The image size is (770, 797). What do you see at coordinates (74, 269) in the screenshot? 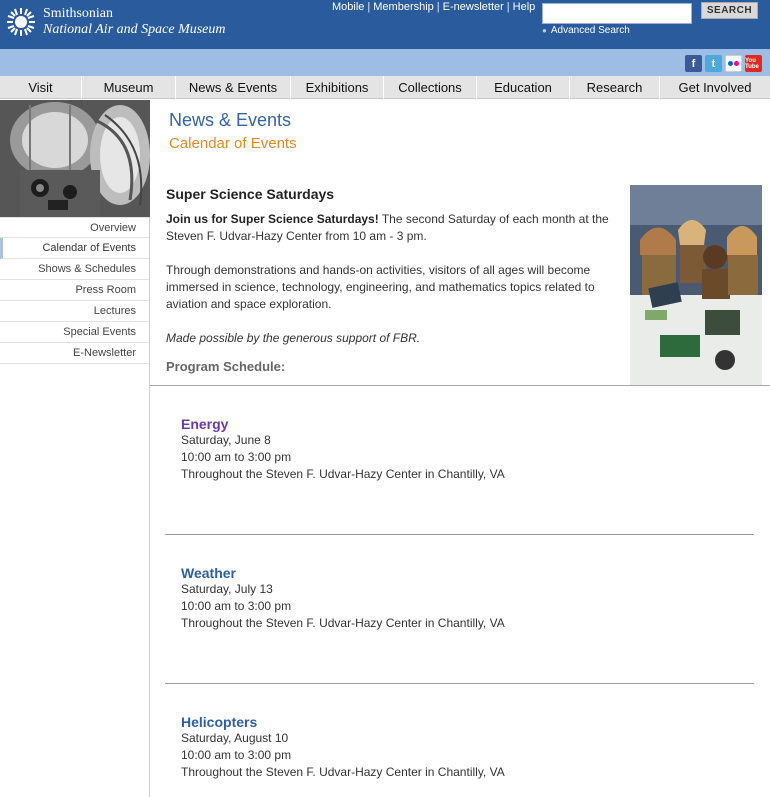
I see `sidebar-item-shows-schedules: Shows & Schedules` at bounding box center [74, 269].